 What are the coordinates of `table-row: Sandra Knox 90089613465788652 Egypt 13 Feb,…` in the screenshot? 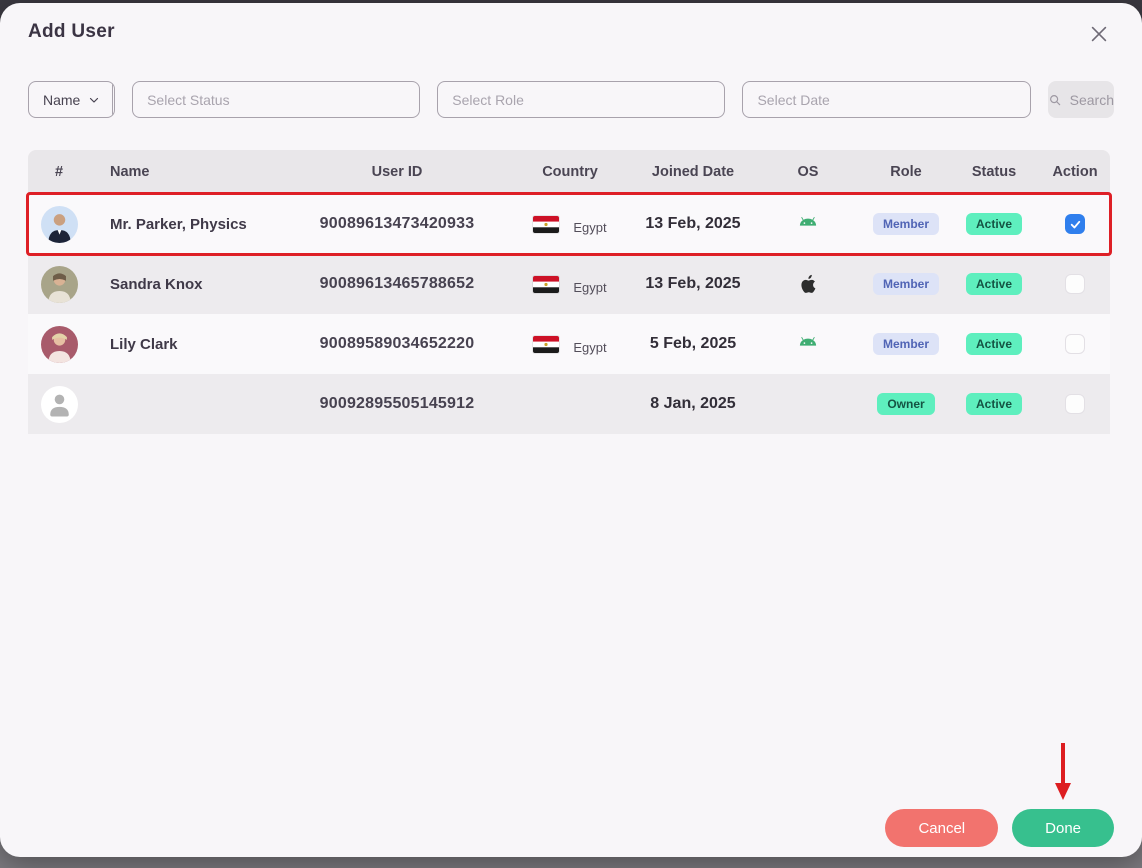 It's located at (569, 284).